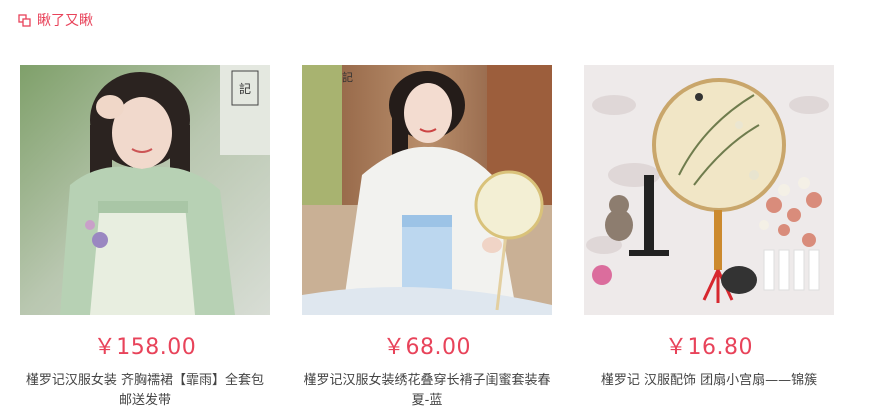 The height and width of the screenshot is (411, 881). What do you see at coordinates (709, 347) in the screenshot?
I see `product-price: ￥16.80` at bounding box center [709, 347].